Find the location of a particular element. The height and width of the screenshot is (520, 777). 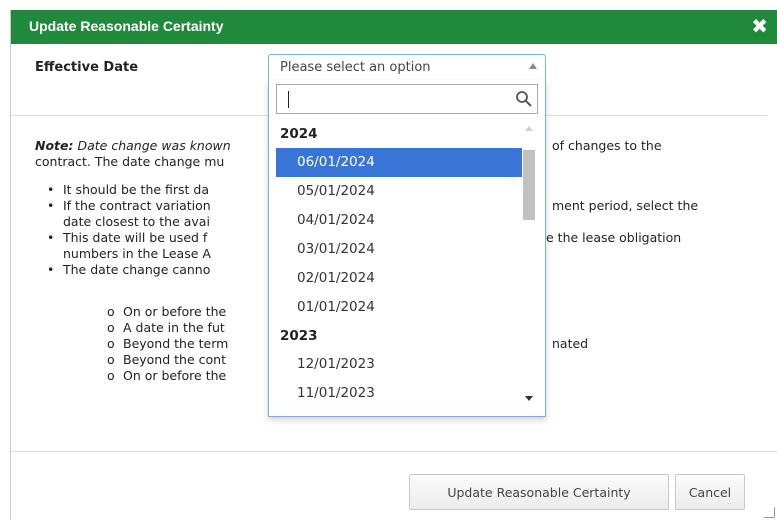

note-intro-line2: contract. The date change mu is located at coordinates (130, 161).